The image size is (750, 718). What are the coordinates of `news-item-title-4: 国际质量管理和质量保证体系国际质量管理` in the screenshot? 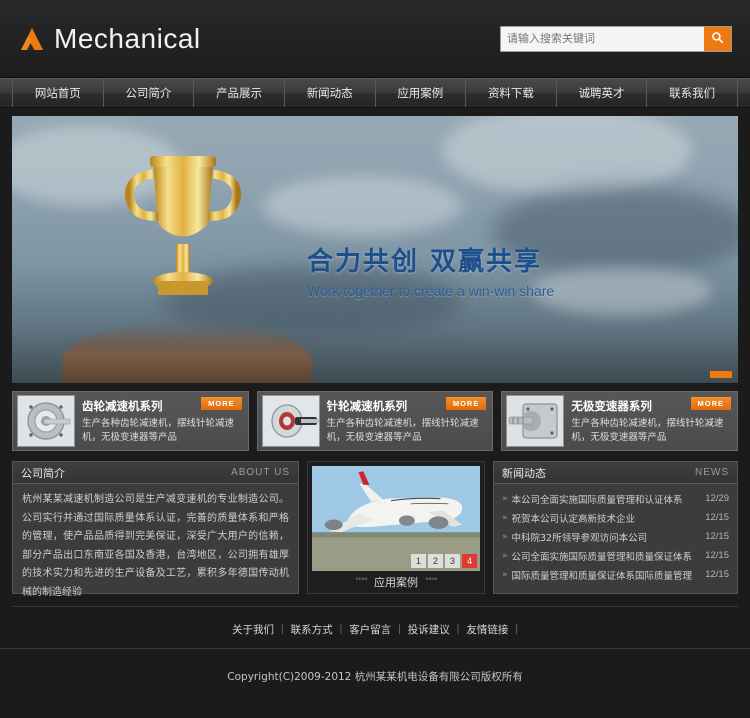 It's located at (602, 576).